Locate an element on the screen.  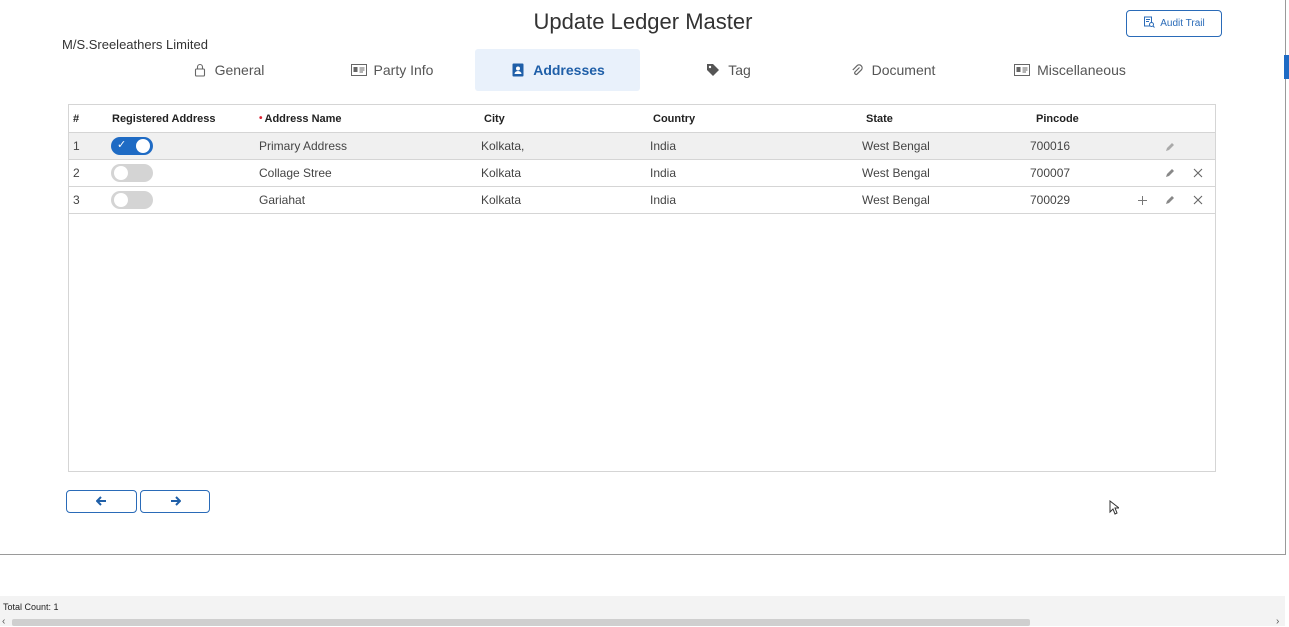
arrow-left-icon is located at coordinates (101, 501).